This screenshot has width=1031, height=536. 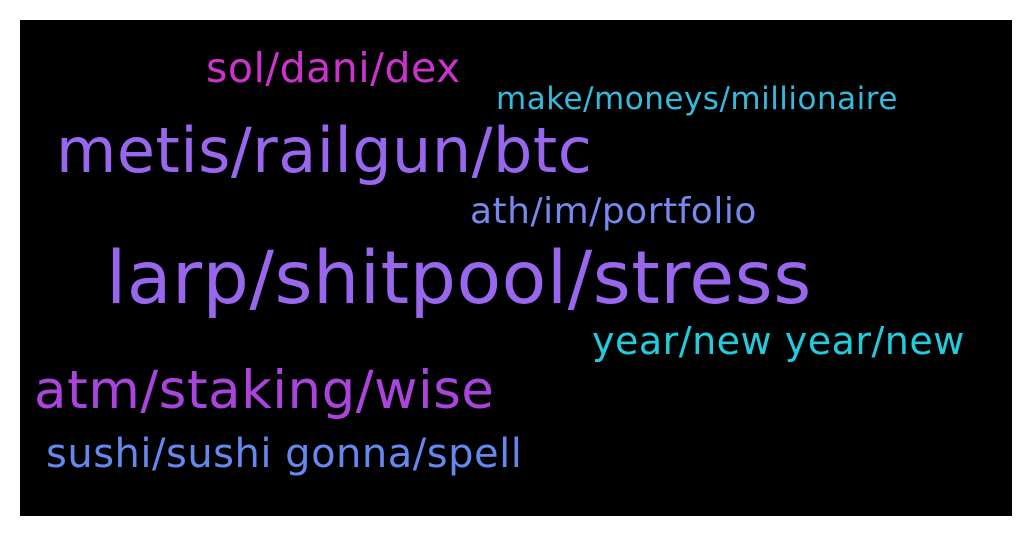 What do you see at coordinates (284, 454) in the screenshot?
I see `word-sushi-sushi-gonna-spell: sushi/sushi gonna/spell` at bounding box center [284, 454].